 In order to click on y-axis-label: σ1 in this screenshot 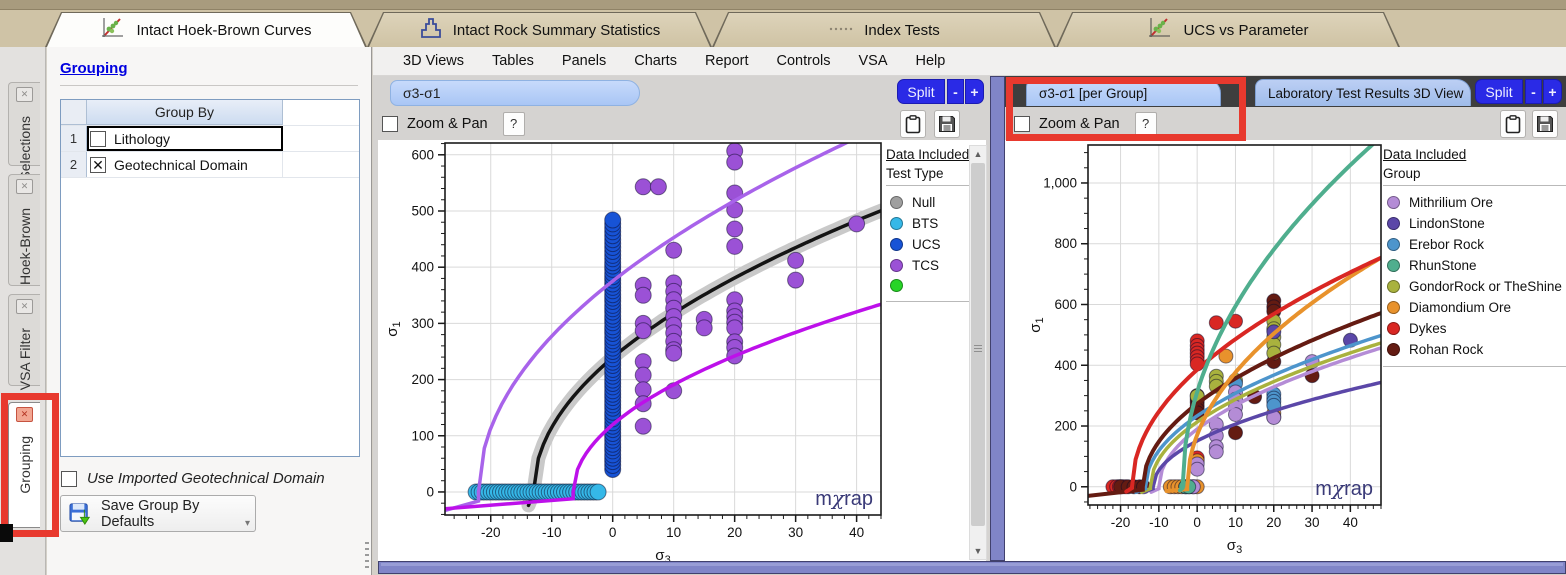, I will do `click(393, 328)`.